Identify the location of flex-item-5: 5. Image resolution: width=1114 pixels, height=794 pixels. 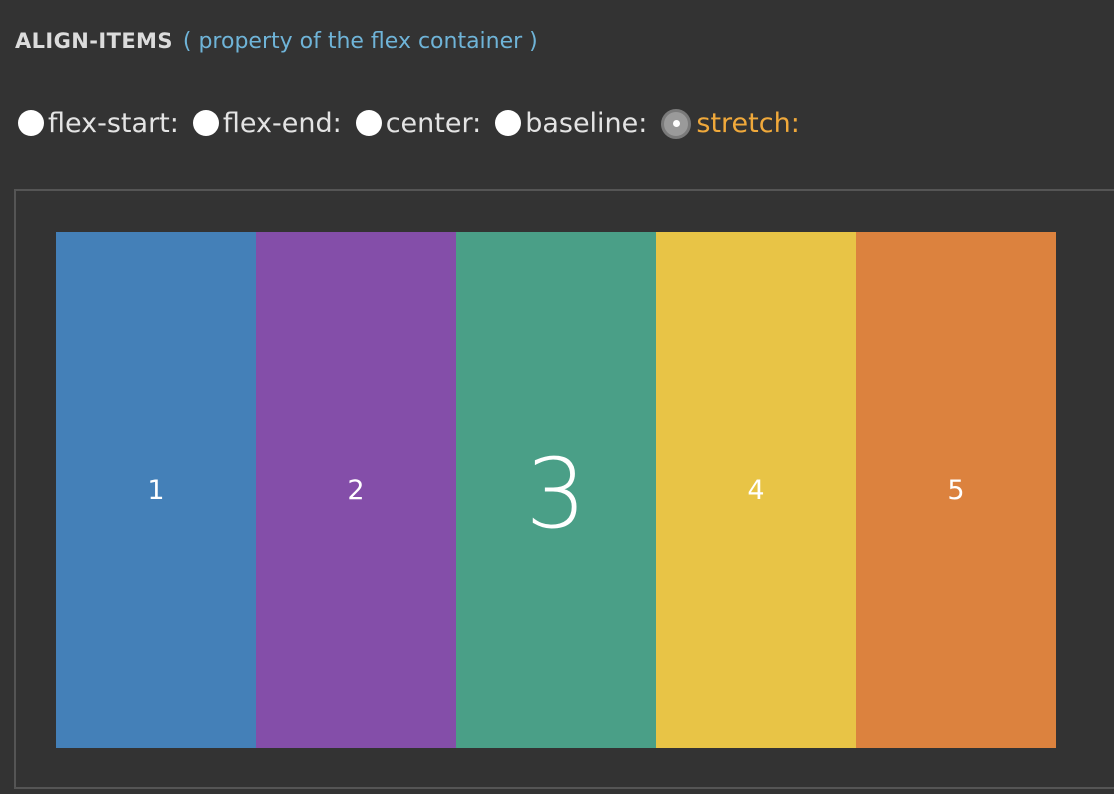
(956, 490).